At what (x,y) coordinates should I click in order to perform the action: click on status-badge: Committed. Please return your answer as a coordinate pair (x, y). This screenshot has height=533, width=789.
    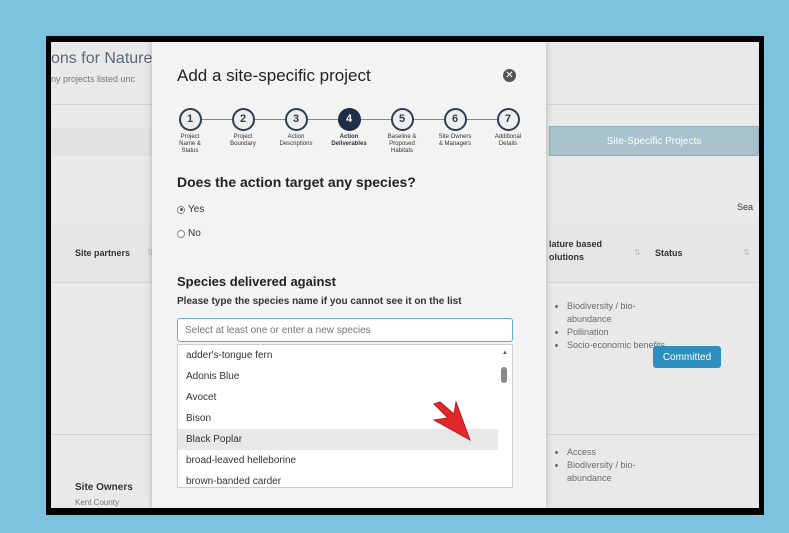
    Looking at the image, I should click on (687, 357).